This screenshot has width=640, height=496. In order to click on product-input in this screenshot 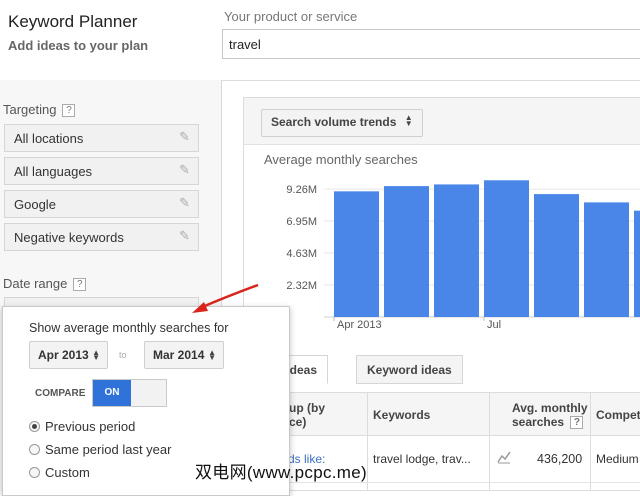, I will do `click(431, 44)`.